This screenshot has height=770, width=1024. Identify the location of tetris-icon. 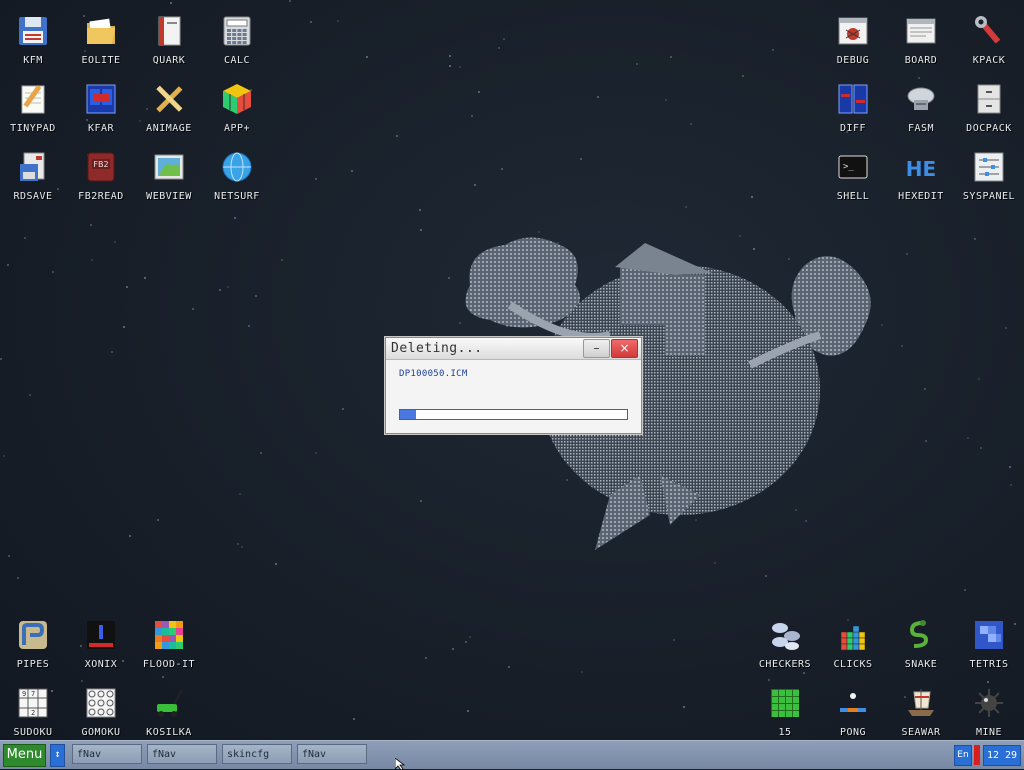
(989, 635).